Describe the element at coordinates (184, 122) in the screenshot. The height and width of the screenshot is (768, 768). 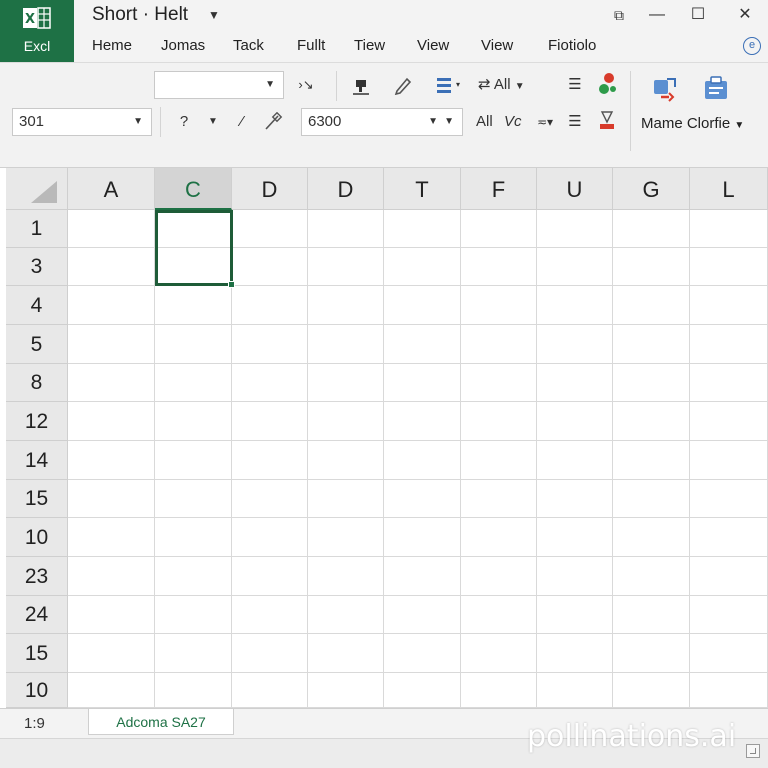
I see `question-button: ?` at that location.